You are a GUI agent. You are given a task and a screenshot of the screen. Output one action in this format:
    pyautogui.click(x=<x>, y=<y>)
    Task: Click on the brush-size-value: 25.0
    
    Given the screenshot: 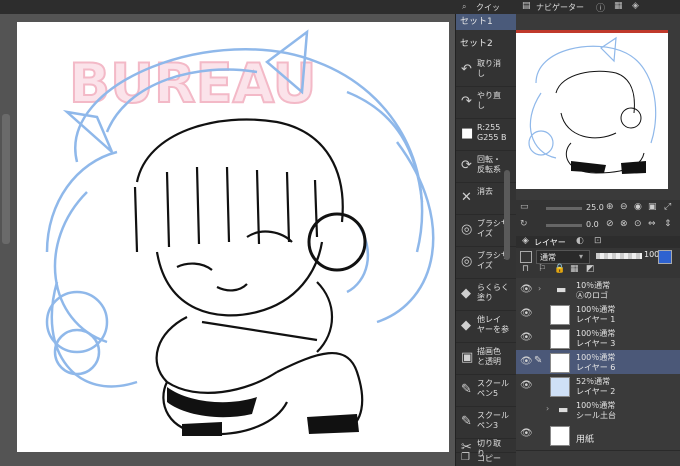 What is the action you would take?
    pyautogui.click(x=595, y=207)
    